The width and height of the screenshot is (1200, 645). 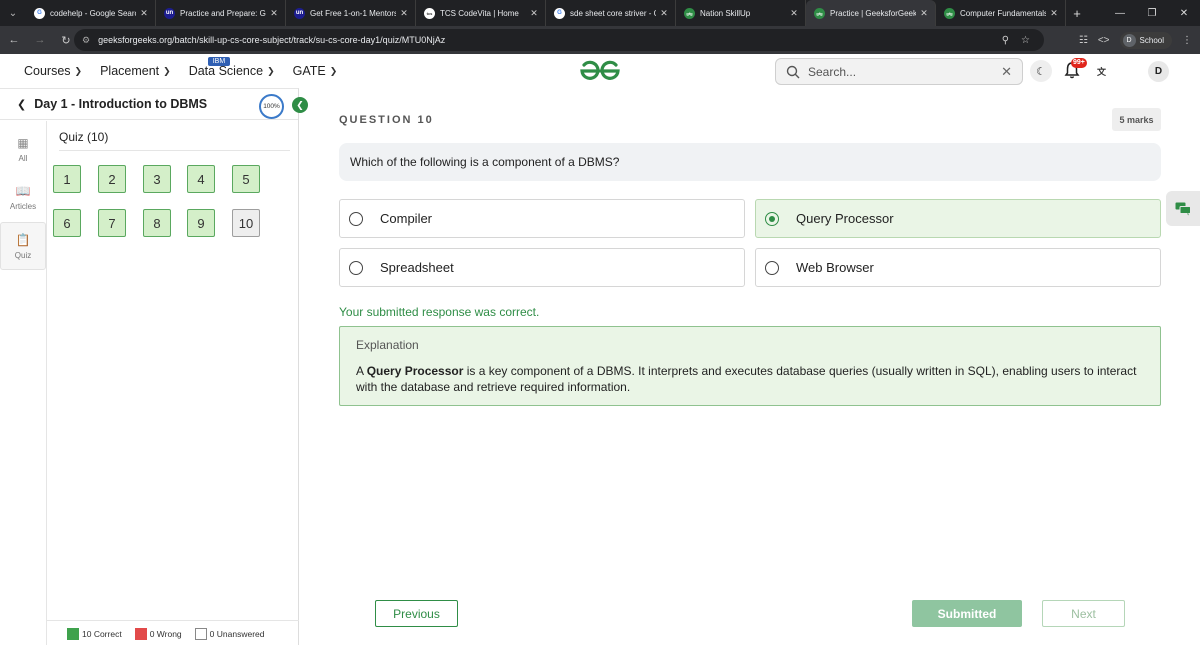 What do you see at coordinates (1120, 13) in the screenshot?
I see `minimize-icon: —` at bounding box center [1120, 13].